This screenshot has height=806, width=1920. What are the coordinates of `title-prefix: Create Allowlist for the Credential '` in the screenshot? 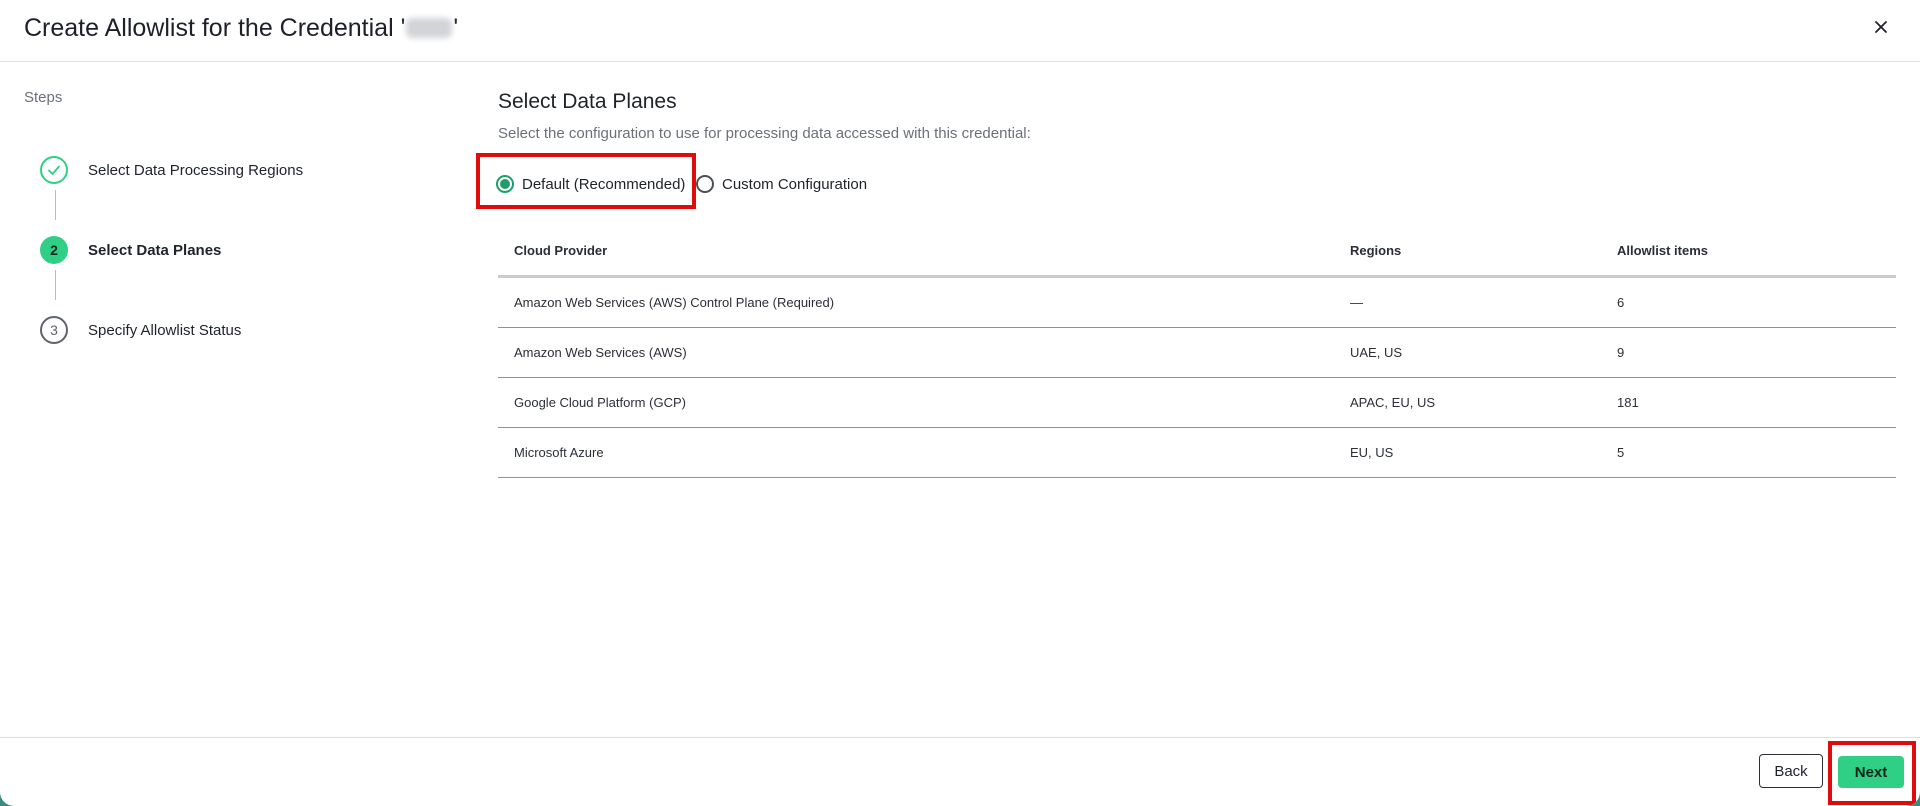 It's located at (215, 28).